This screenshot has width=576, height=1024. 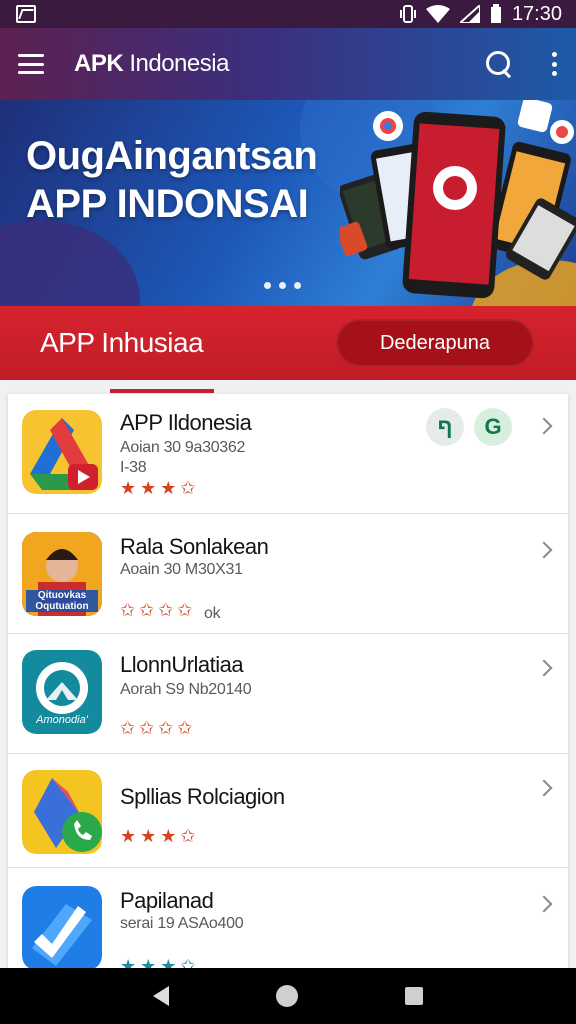 I want to click on section-header: APP Inhusiaa Dederapuna, so click(x=288, y=343).